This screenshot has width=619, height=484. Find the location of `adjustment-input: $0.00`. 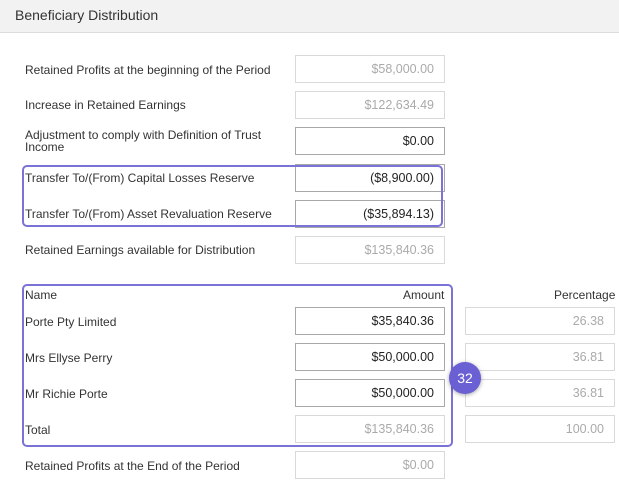

adjustment-input: $0.00 is located at coordinates (370, 141).